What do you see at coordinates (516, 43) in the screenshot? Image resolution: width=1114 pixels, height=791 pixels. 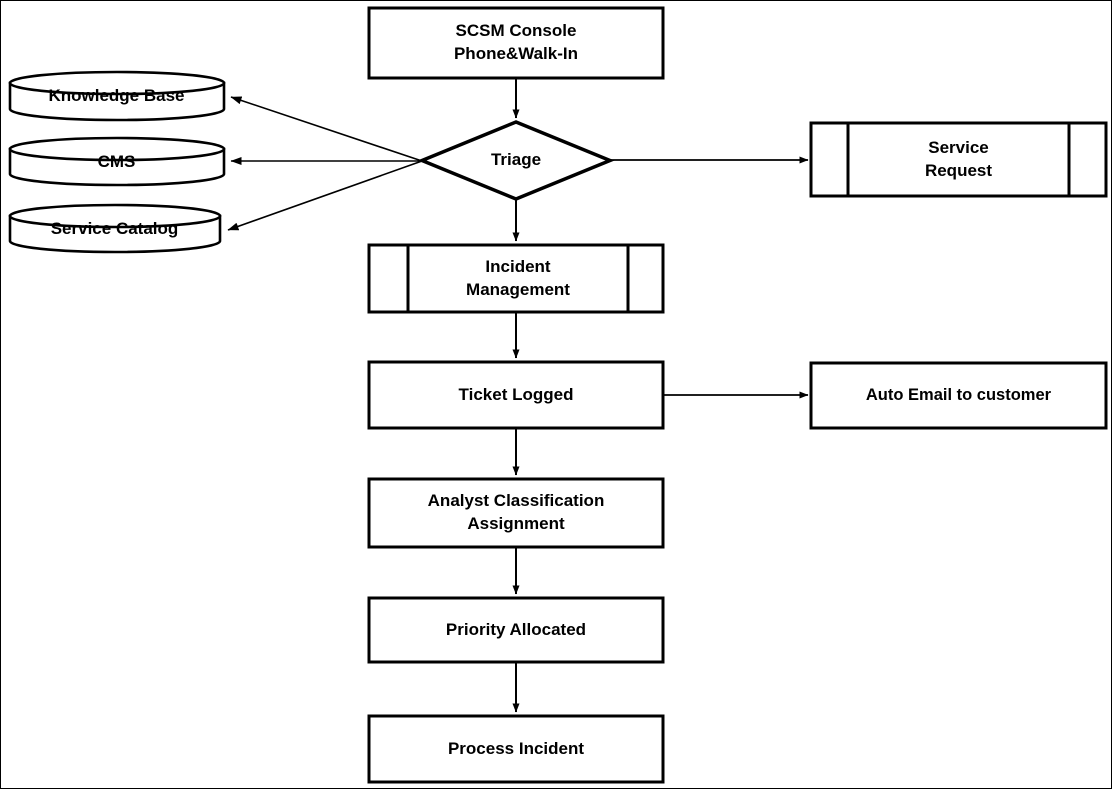 I see `node-scsm-console-shape` at bounding box center [516, 43].